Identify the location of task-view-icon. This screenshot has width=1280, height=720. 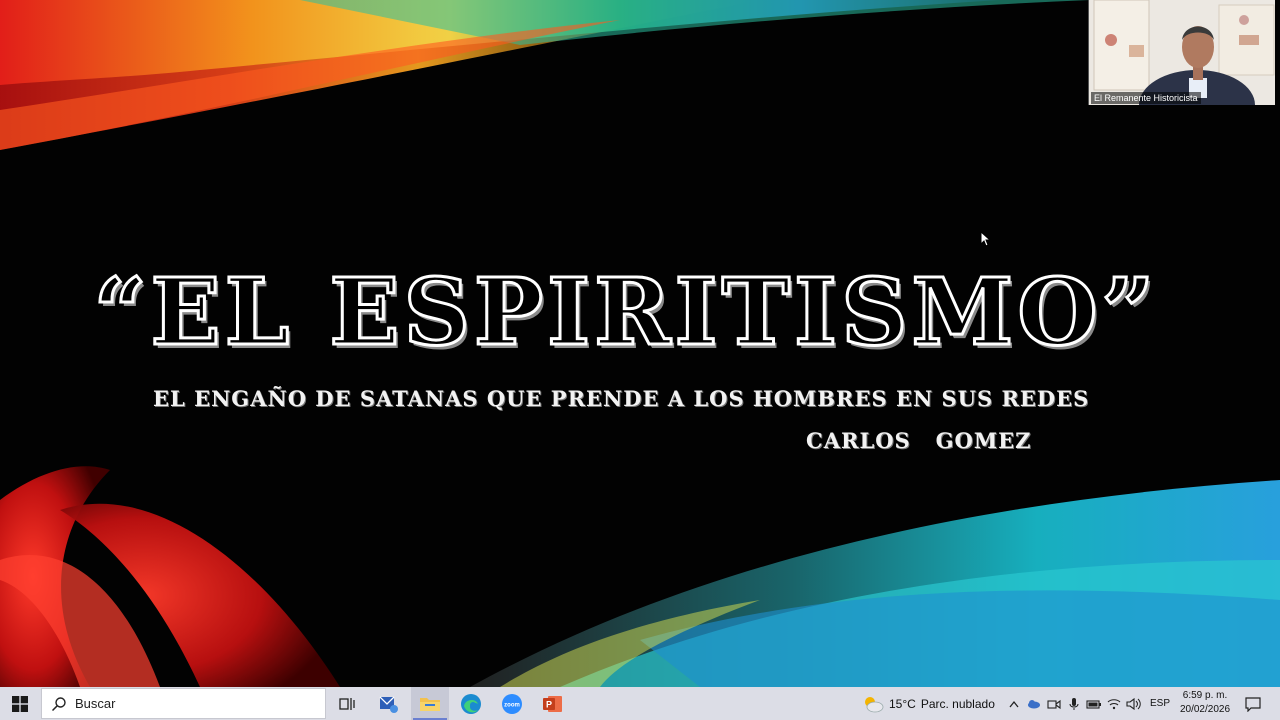
(347, 703).